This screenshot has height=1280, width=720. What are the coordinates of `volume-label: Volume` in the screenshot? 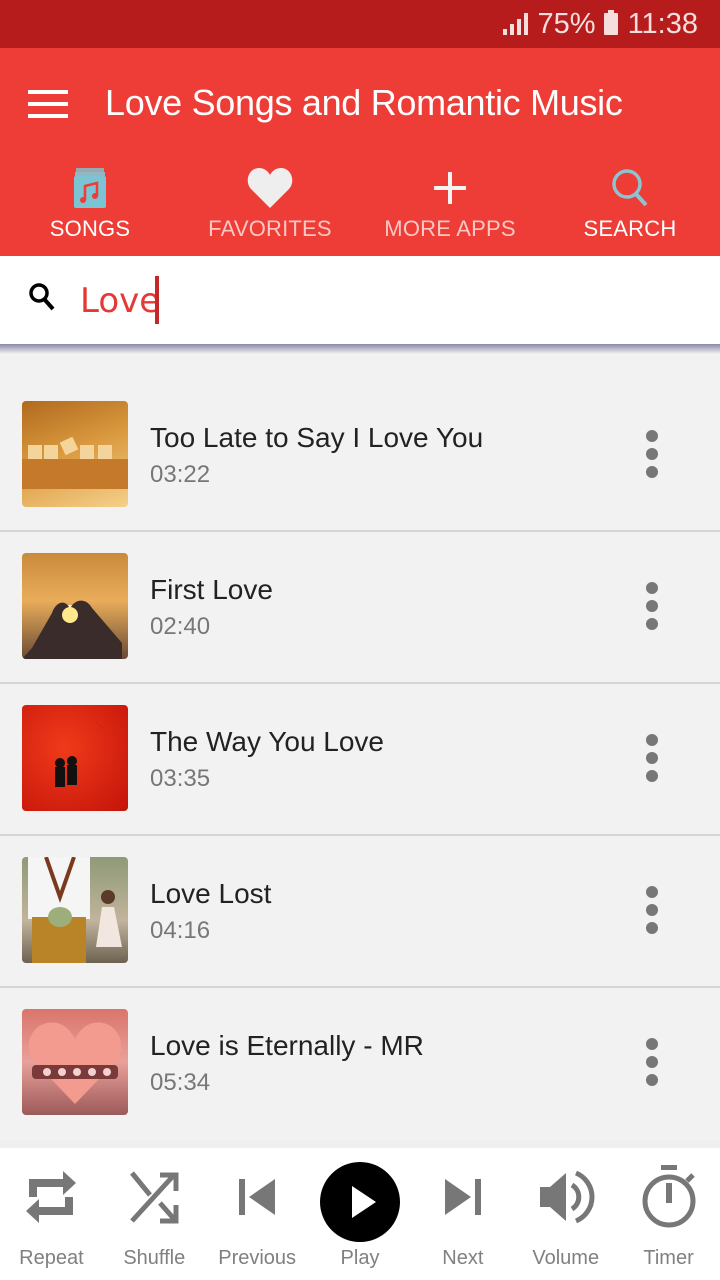 It's located at (566, 1258).